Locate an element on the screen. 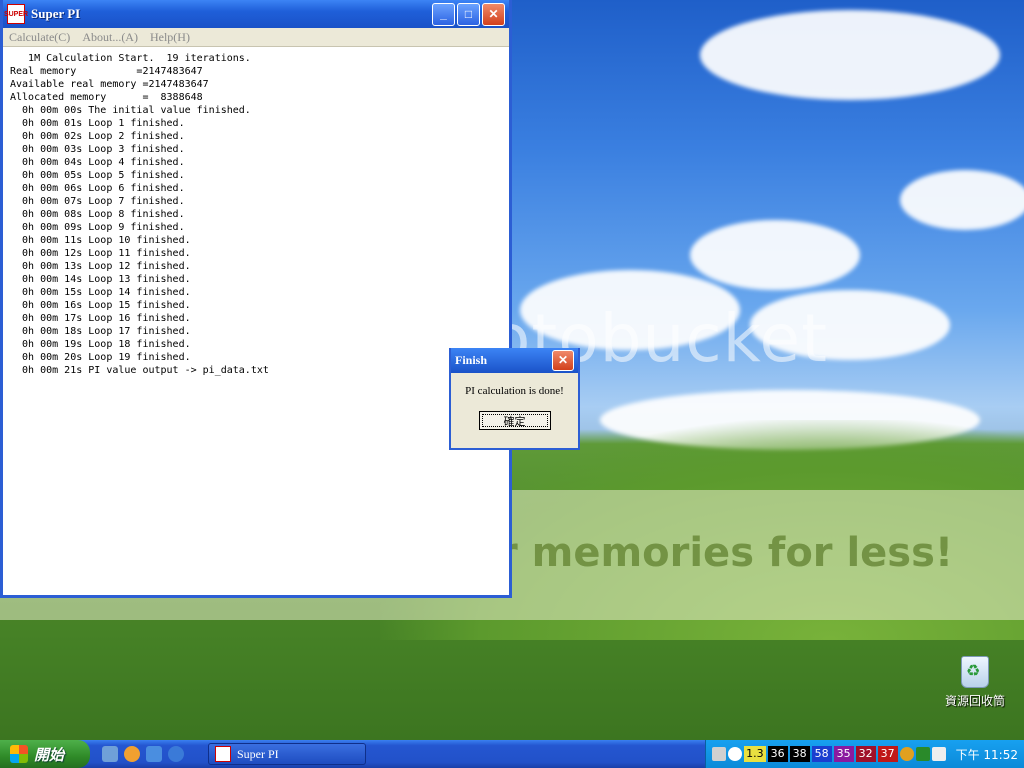  quick-launch-messenger-icon is located at coordinates (132, 754).